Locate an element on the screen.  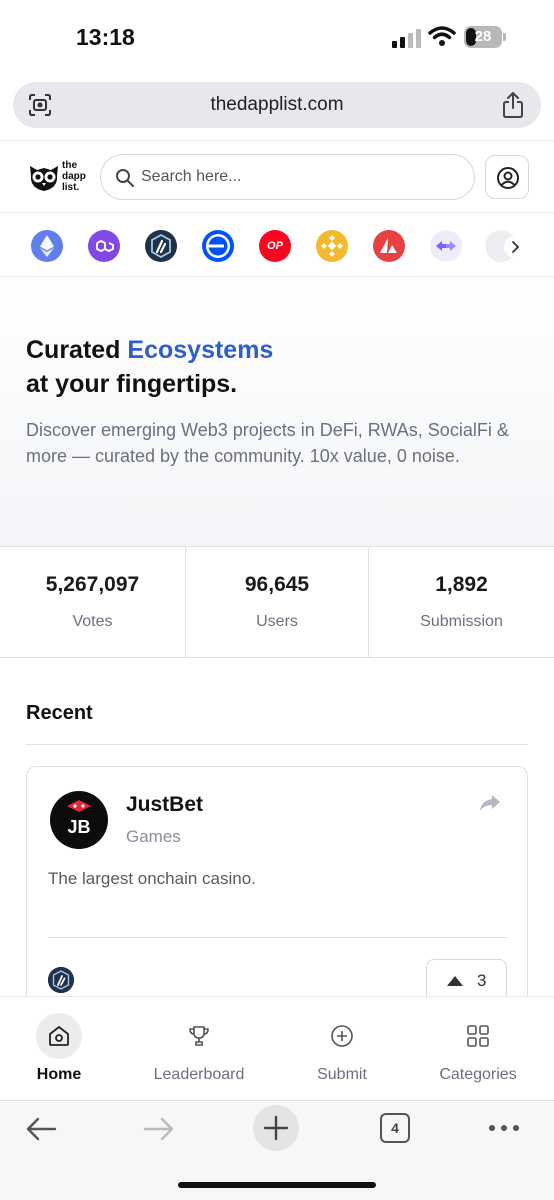
nav-leaderboard: Leaderboard is located at coordinates (199, 1049).